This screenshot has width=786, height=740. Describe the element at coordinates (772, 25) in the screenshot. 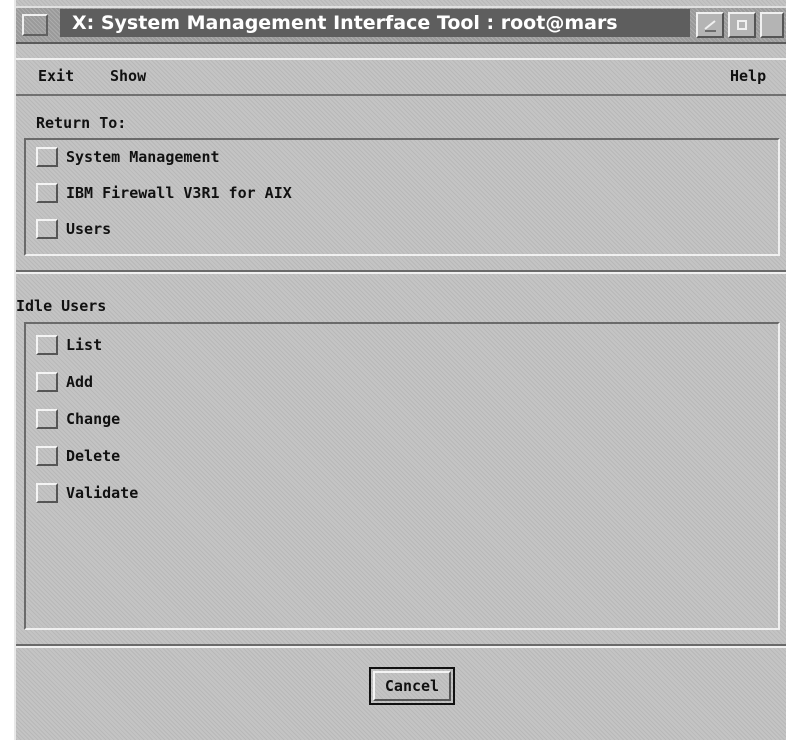

I see `close-icon` at that location.